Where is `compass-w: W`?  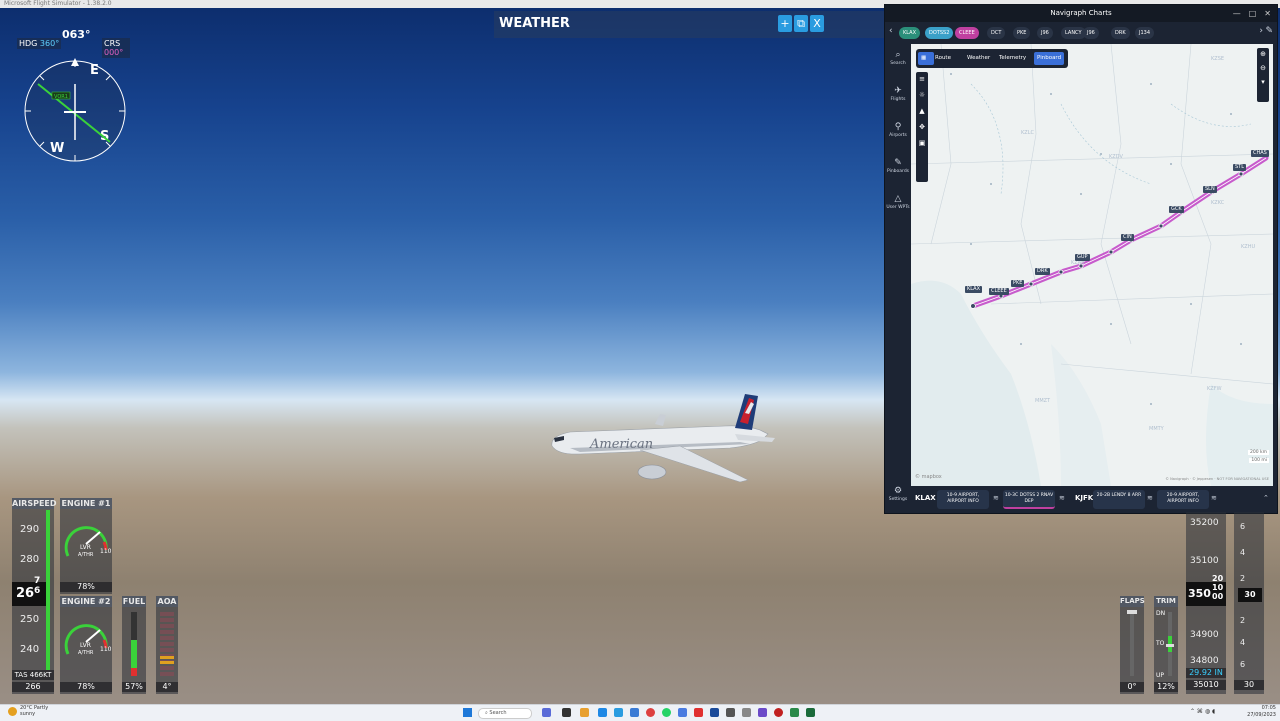
compass-w: W is located at coordinates (57, 148).